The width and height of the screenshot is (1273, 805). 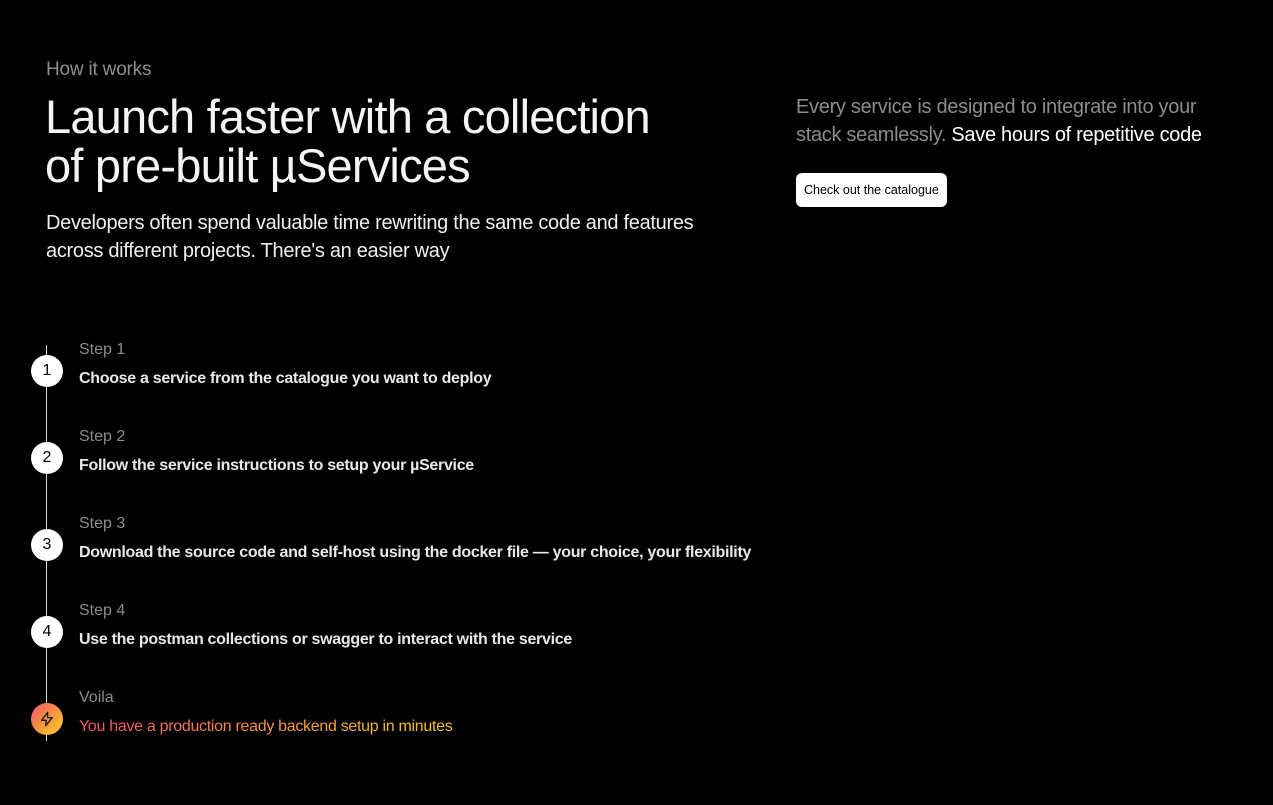 What do you see at coordinates (47, 632) in the screenshot?
I see `step-number-badge: 4` at bounding box center [47, 632].